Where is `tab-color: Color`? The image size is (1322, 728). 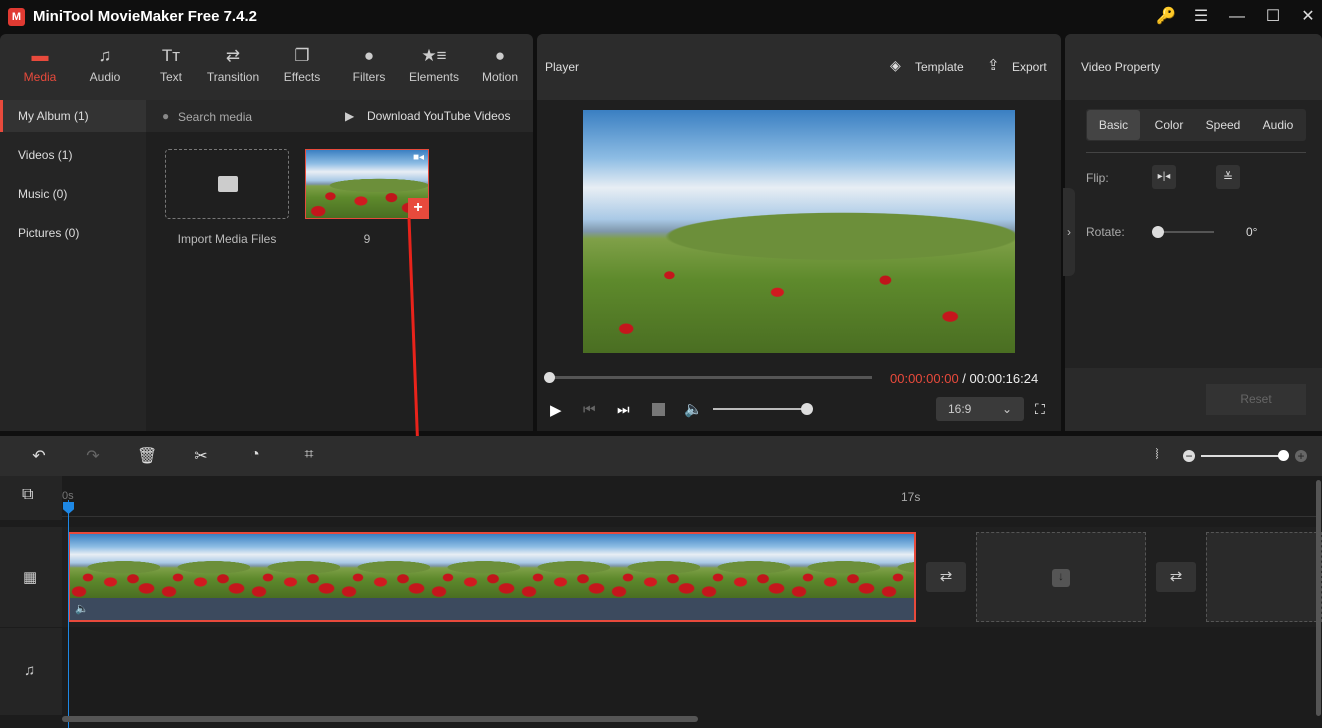 tab-color: Color is located at coordinates (1169, 125).